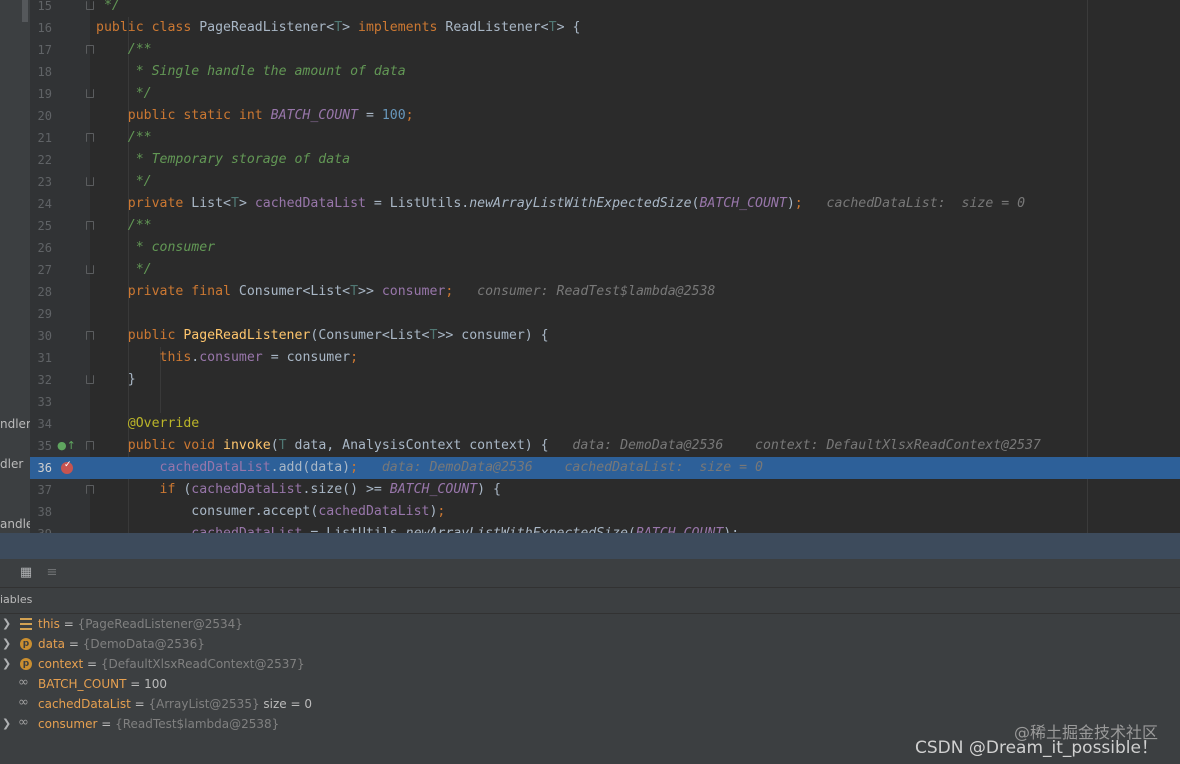 Image resolution: width=1180 pixels, height=764 pixels. What do you see at coordinates (605, 160) in the screenshot?
I see `code-line: 22 * Temporary storage of data` at bounding box center [605, 160].